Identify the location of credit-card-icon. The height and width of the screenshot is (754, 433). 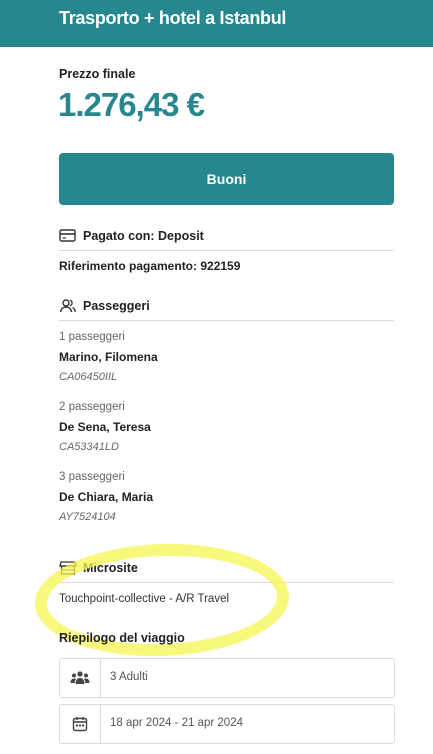
(67, 235).